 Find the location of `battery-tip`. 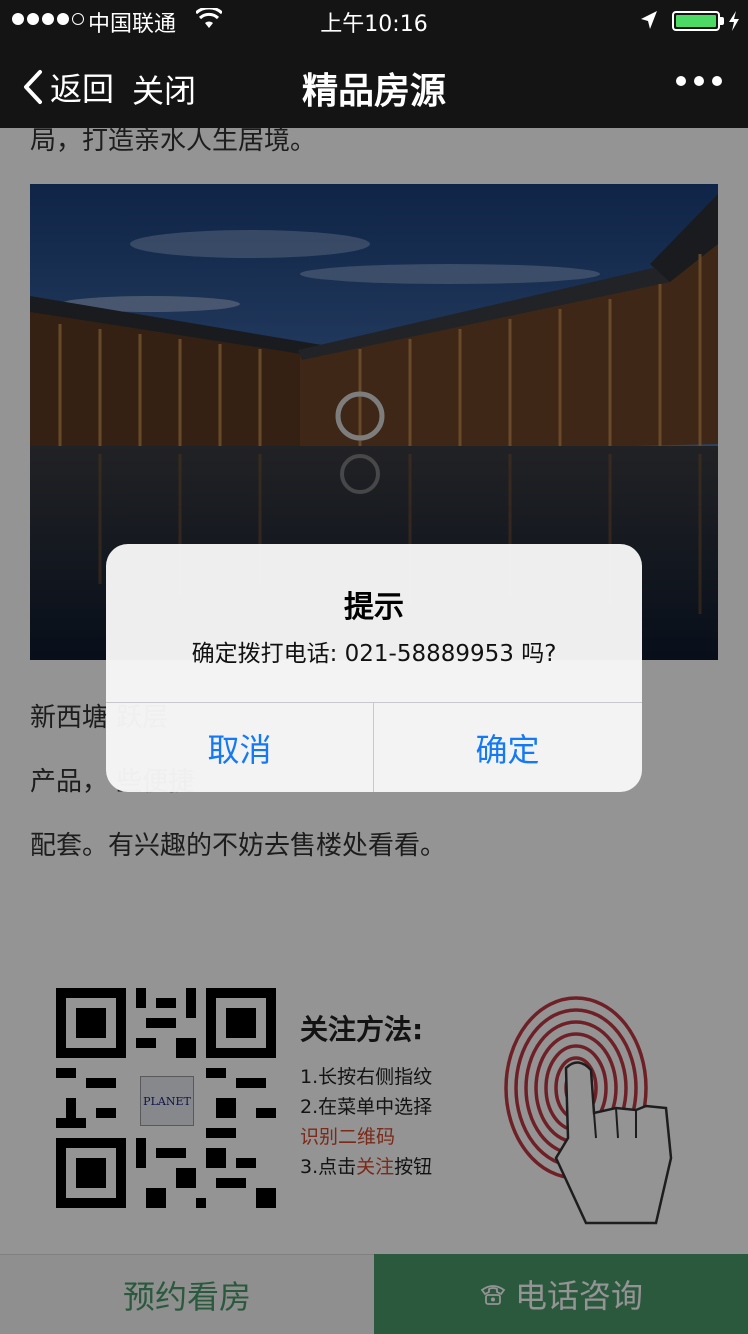

battery-tip is located at coordinates (722, 21).